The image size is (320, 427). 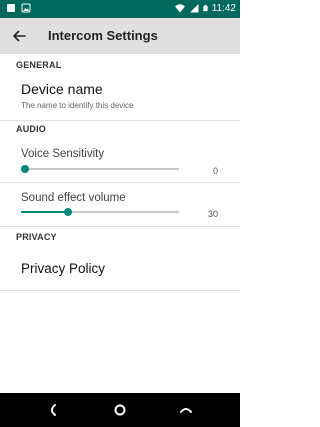 I want to click on pref-sound-effect-volume-title: Sound effect volume, so click(x=73, y=198).